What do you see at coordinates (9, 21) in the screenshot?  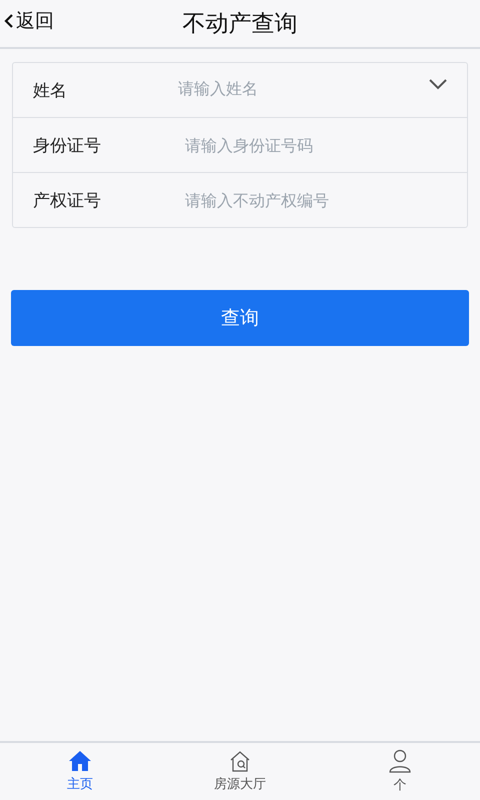 I see `back-chevron-icon` at bounding box center [9, 21].